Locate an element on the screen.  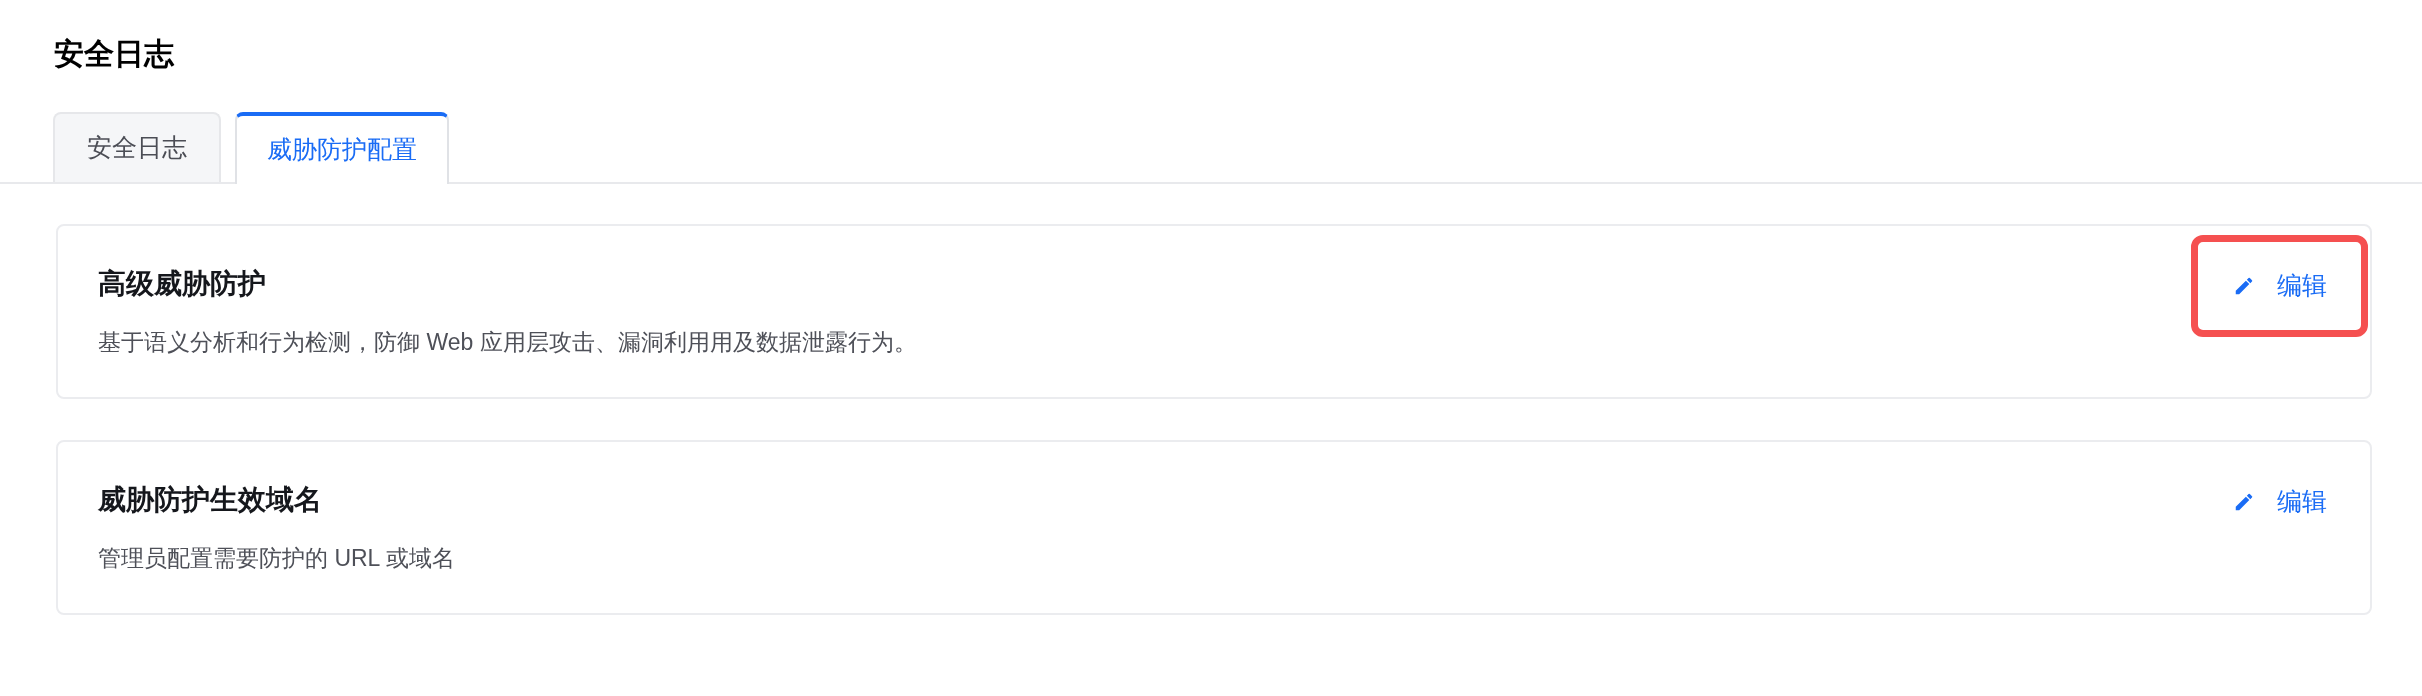
tab: 安全日志 is located at coordinates (137, 147).